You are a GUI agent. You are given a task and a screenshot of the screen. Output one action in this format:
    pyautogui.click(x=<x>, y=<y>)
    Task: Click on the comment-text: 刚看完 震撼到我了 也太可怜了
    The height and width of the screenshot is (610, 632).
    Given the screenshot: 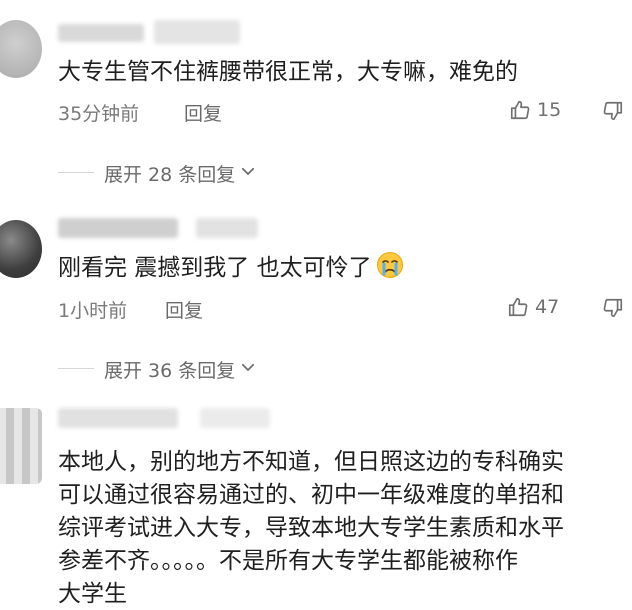 What is the action you would take?
    pyautogui.click(x=231, y=269)
    